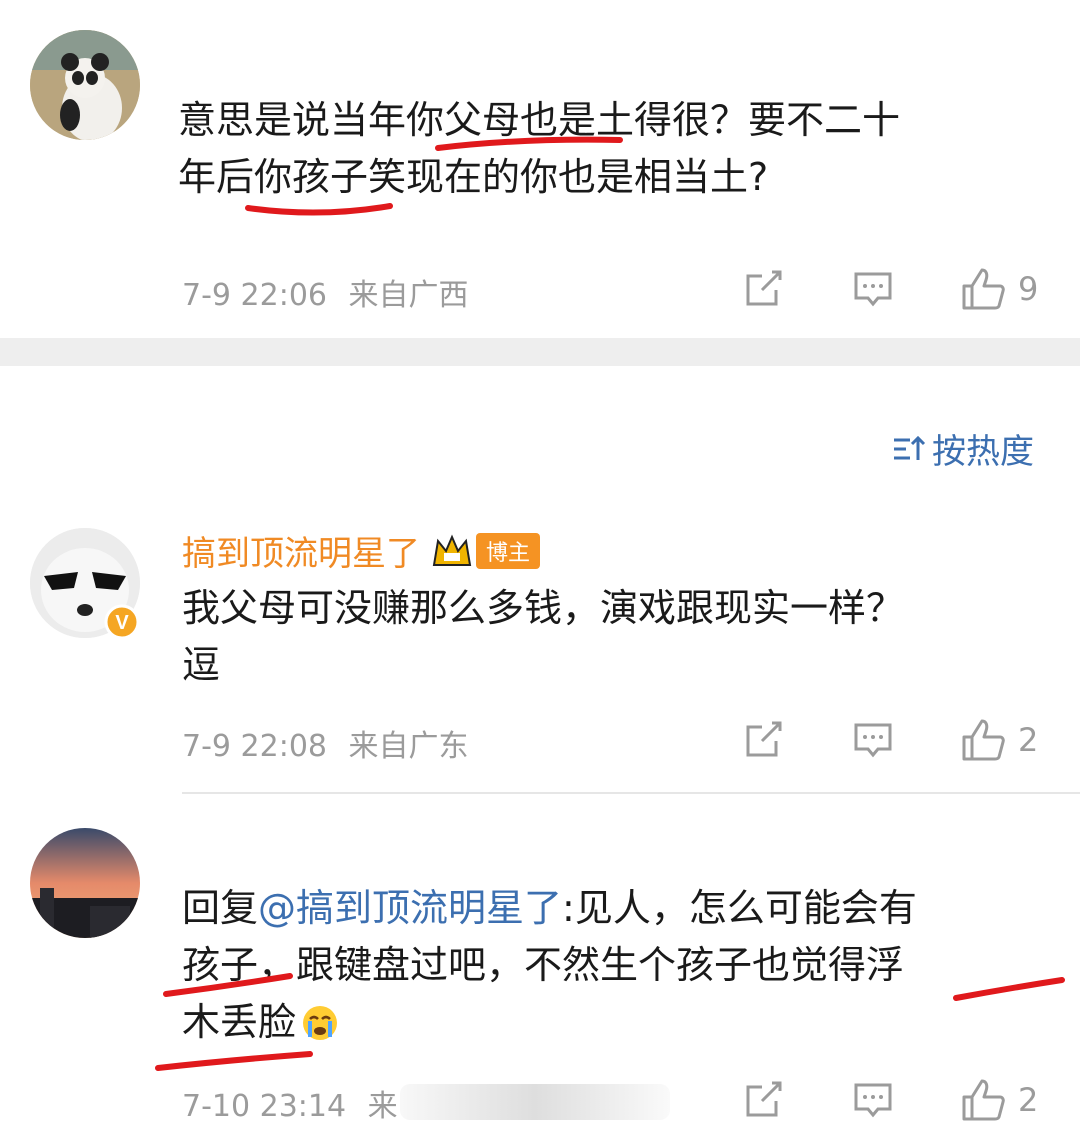  I want to click on comment-line: 年后你孩子笑现在的你也是相当土?, so click(473, 177).